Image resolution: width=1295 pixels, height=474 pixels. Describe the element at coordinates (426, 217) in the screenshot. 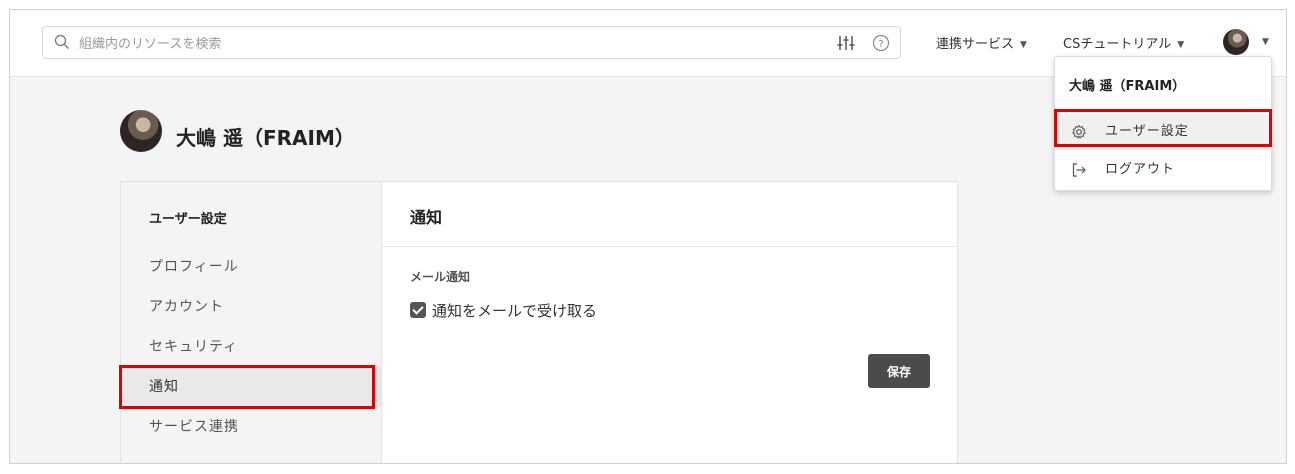

I see `pane-title: 通知` at that location.